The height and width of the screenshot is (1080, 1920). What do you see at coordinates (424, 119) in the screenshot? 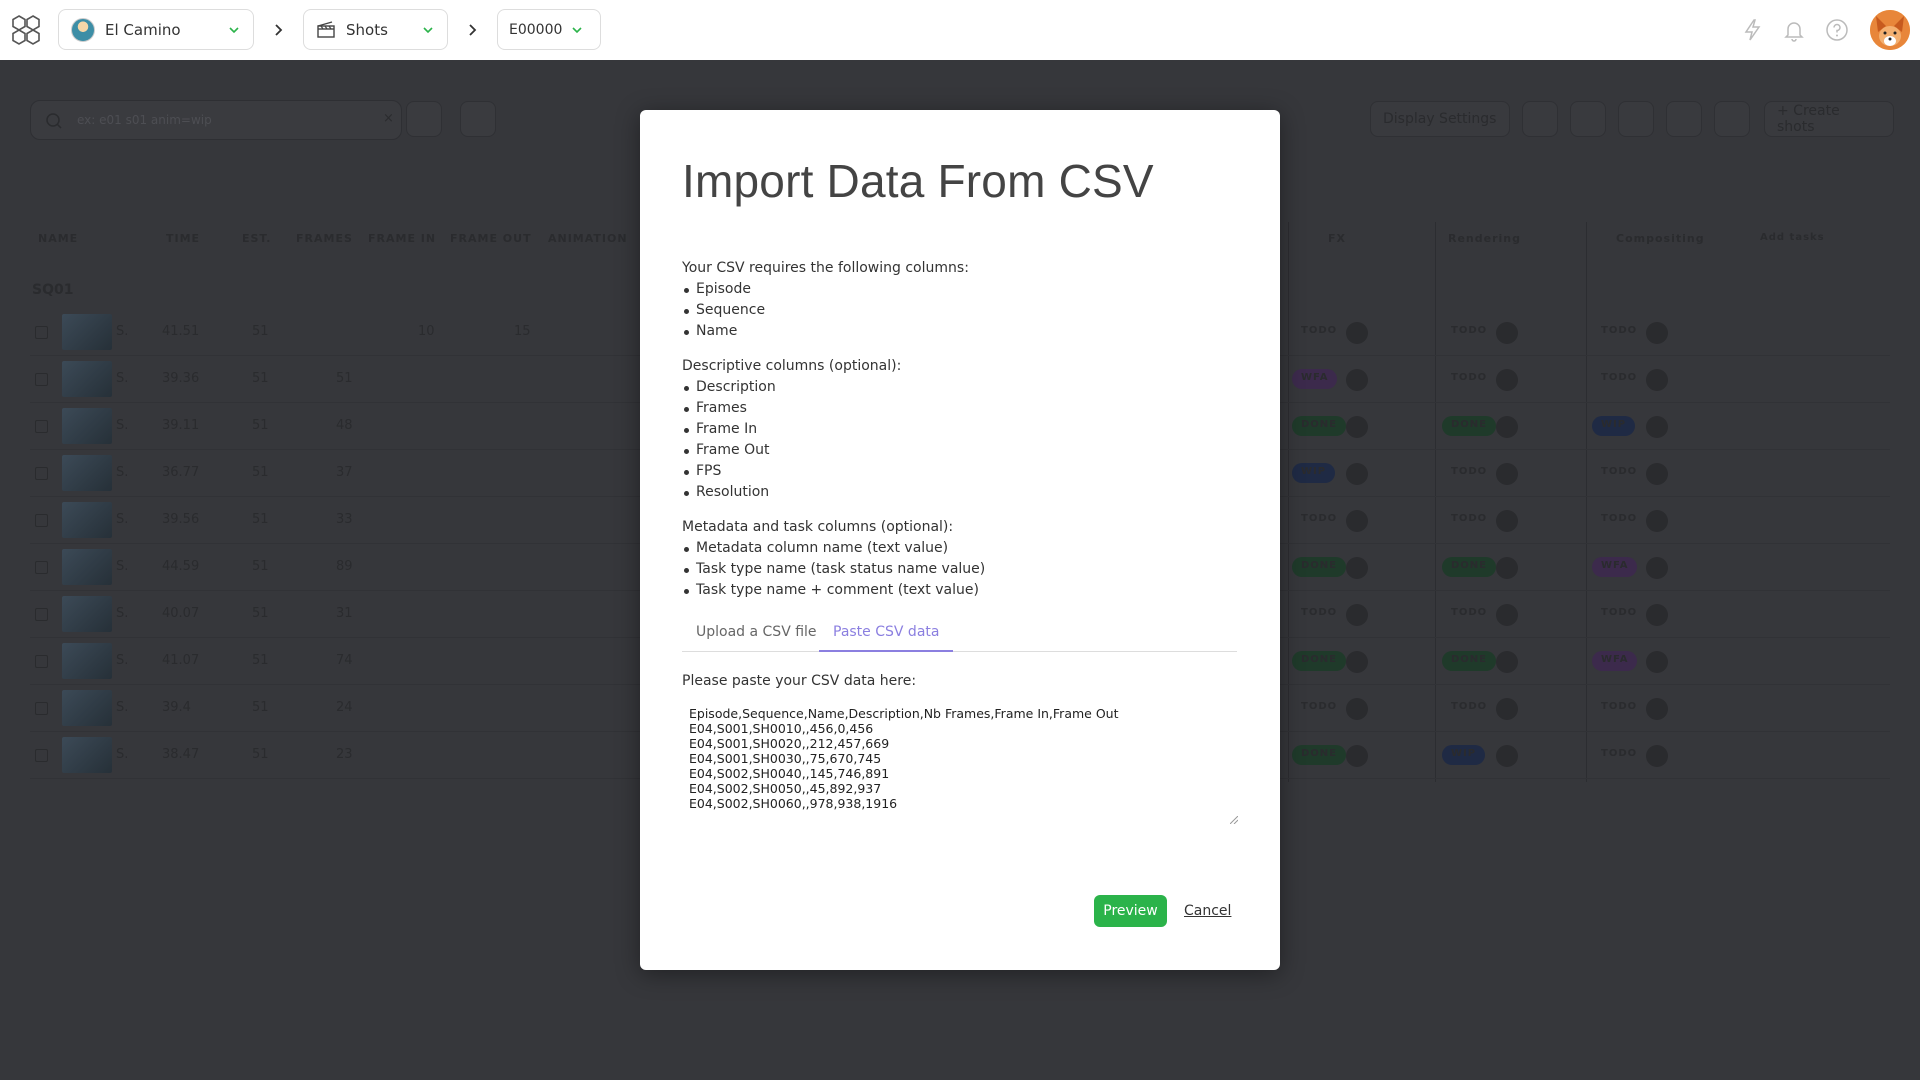
I see `save-search-button` at bounding box center [424, 119].